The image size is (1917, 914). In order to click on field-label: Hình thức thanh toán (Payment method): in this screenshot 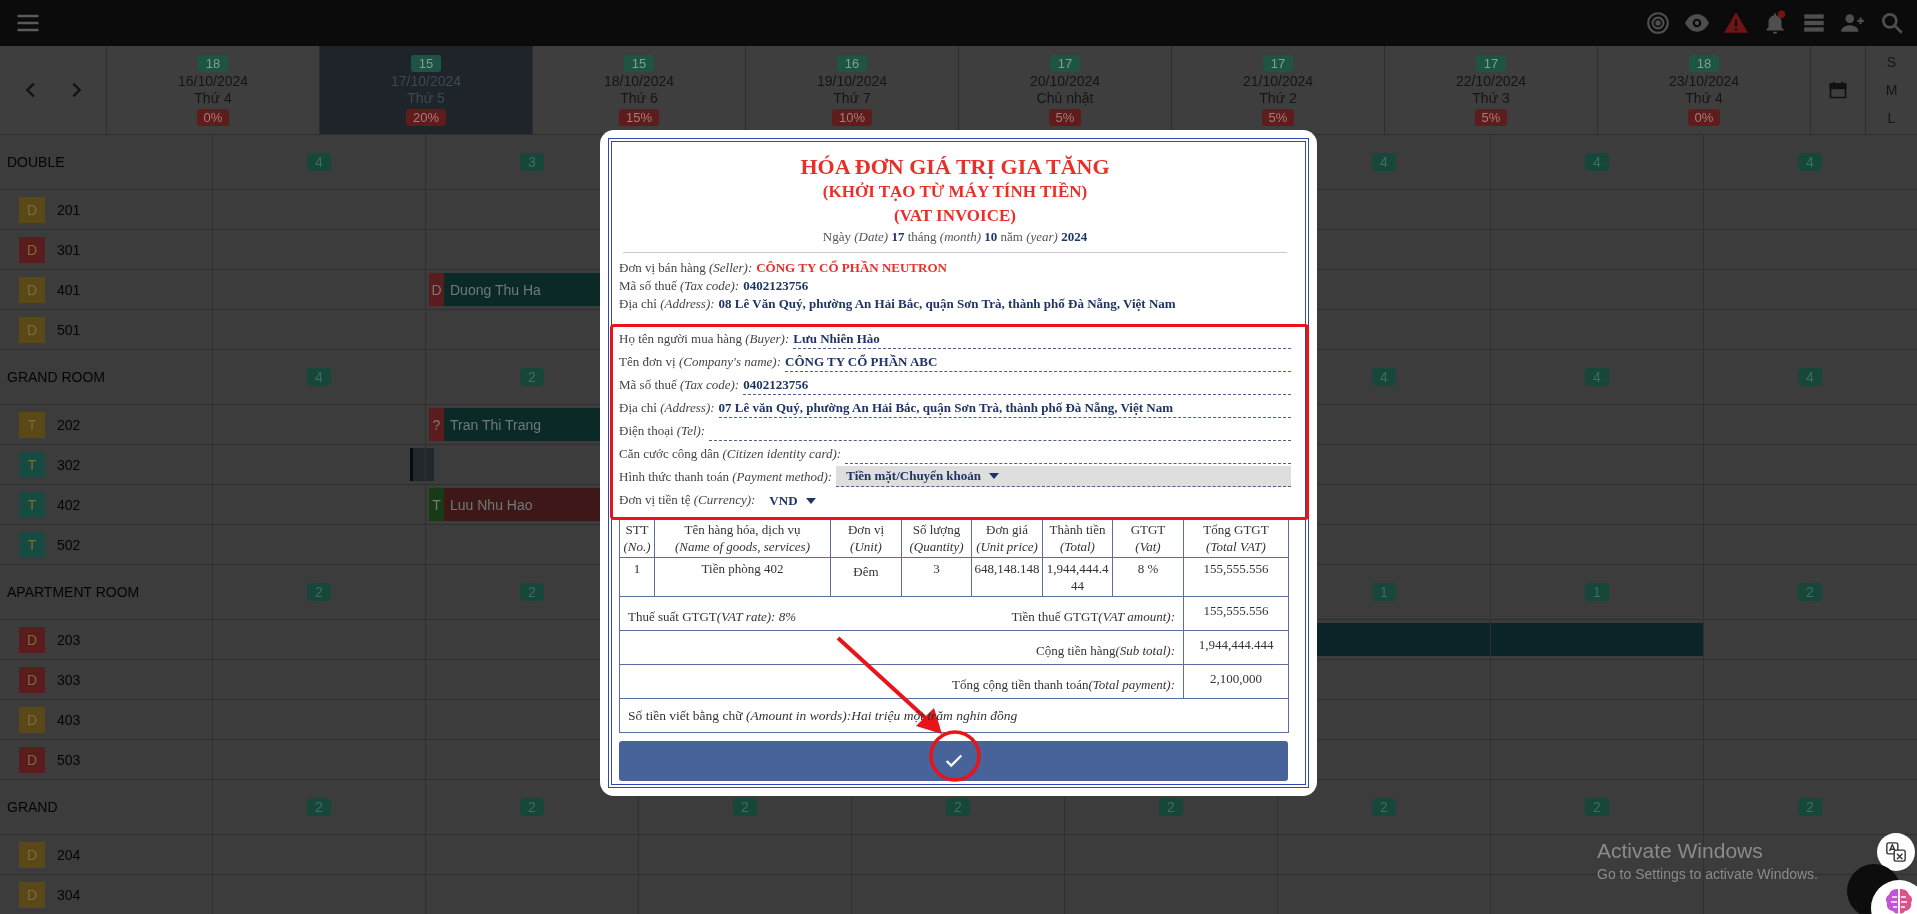, I will do `click(726, 477)`.